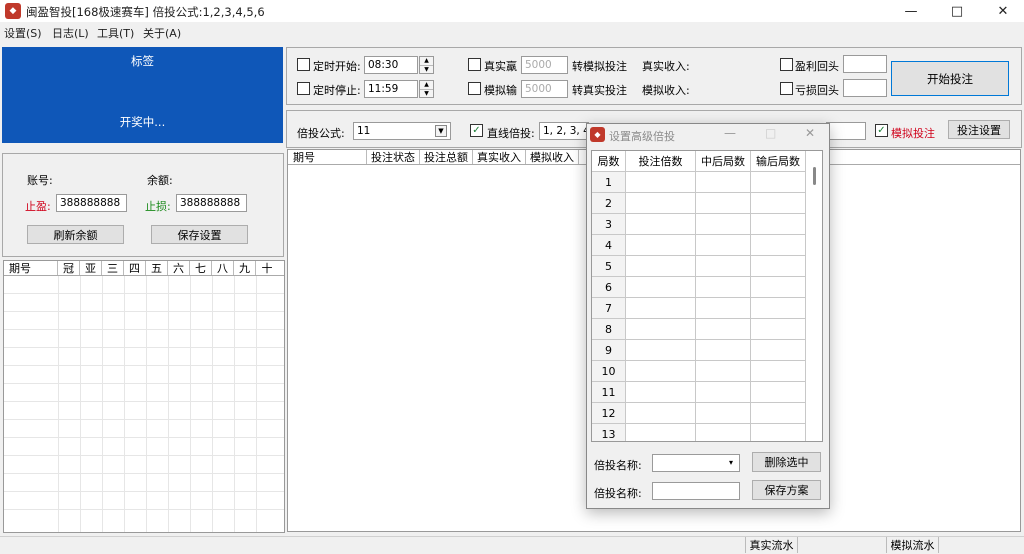 The width and height of the screenshot is (1024, 554). I want to click on app-logo-icon: ◆, so click(597, 134).